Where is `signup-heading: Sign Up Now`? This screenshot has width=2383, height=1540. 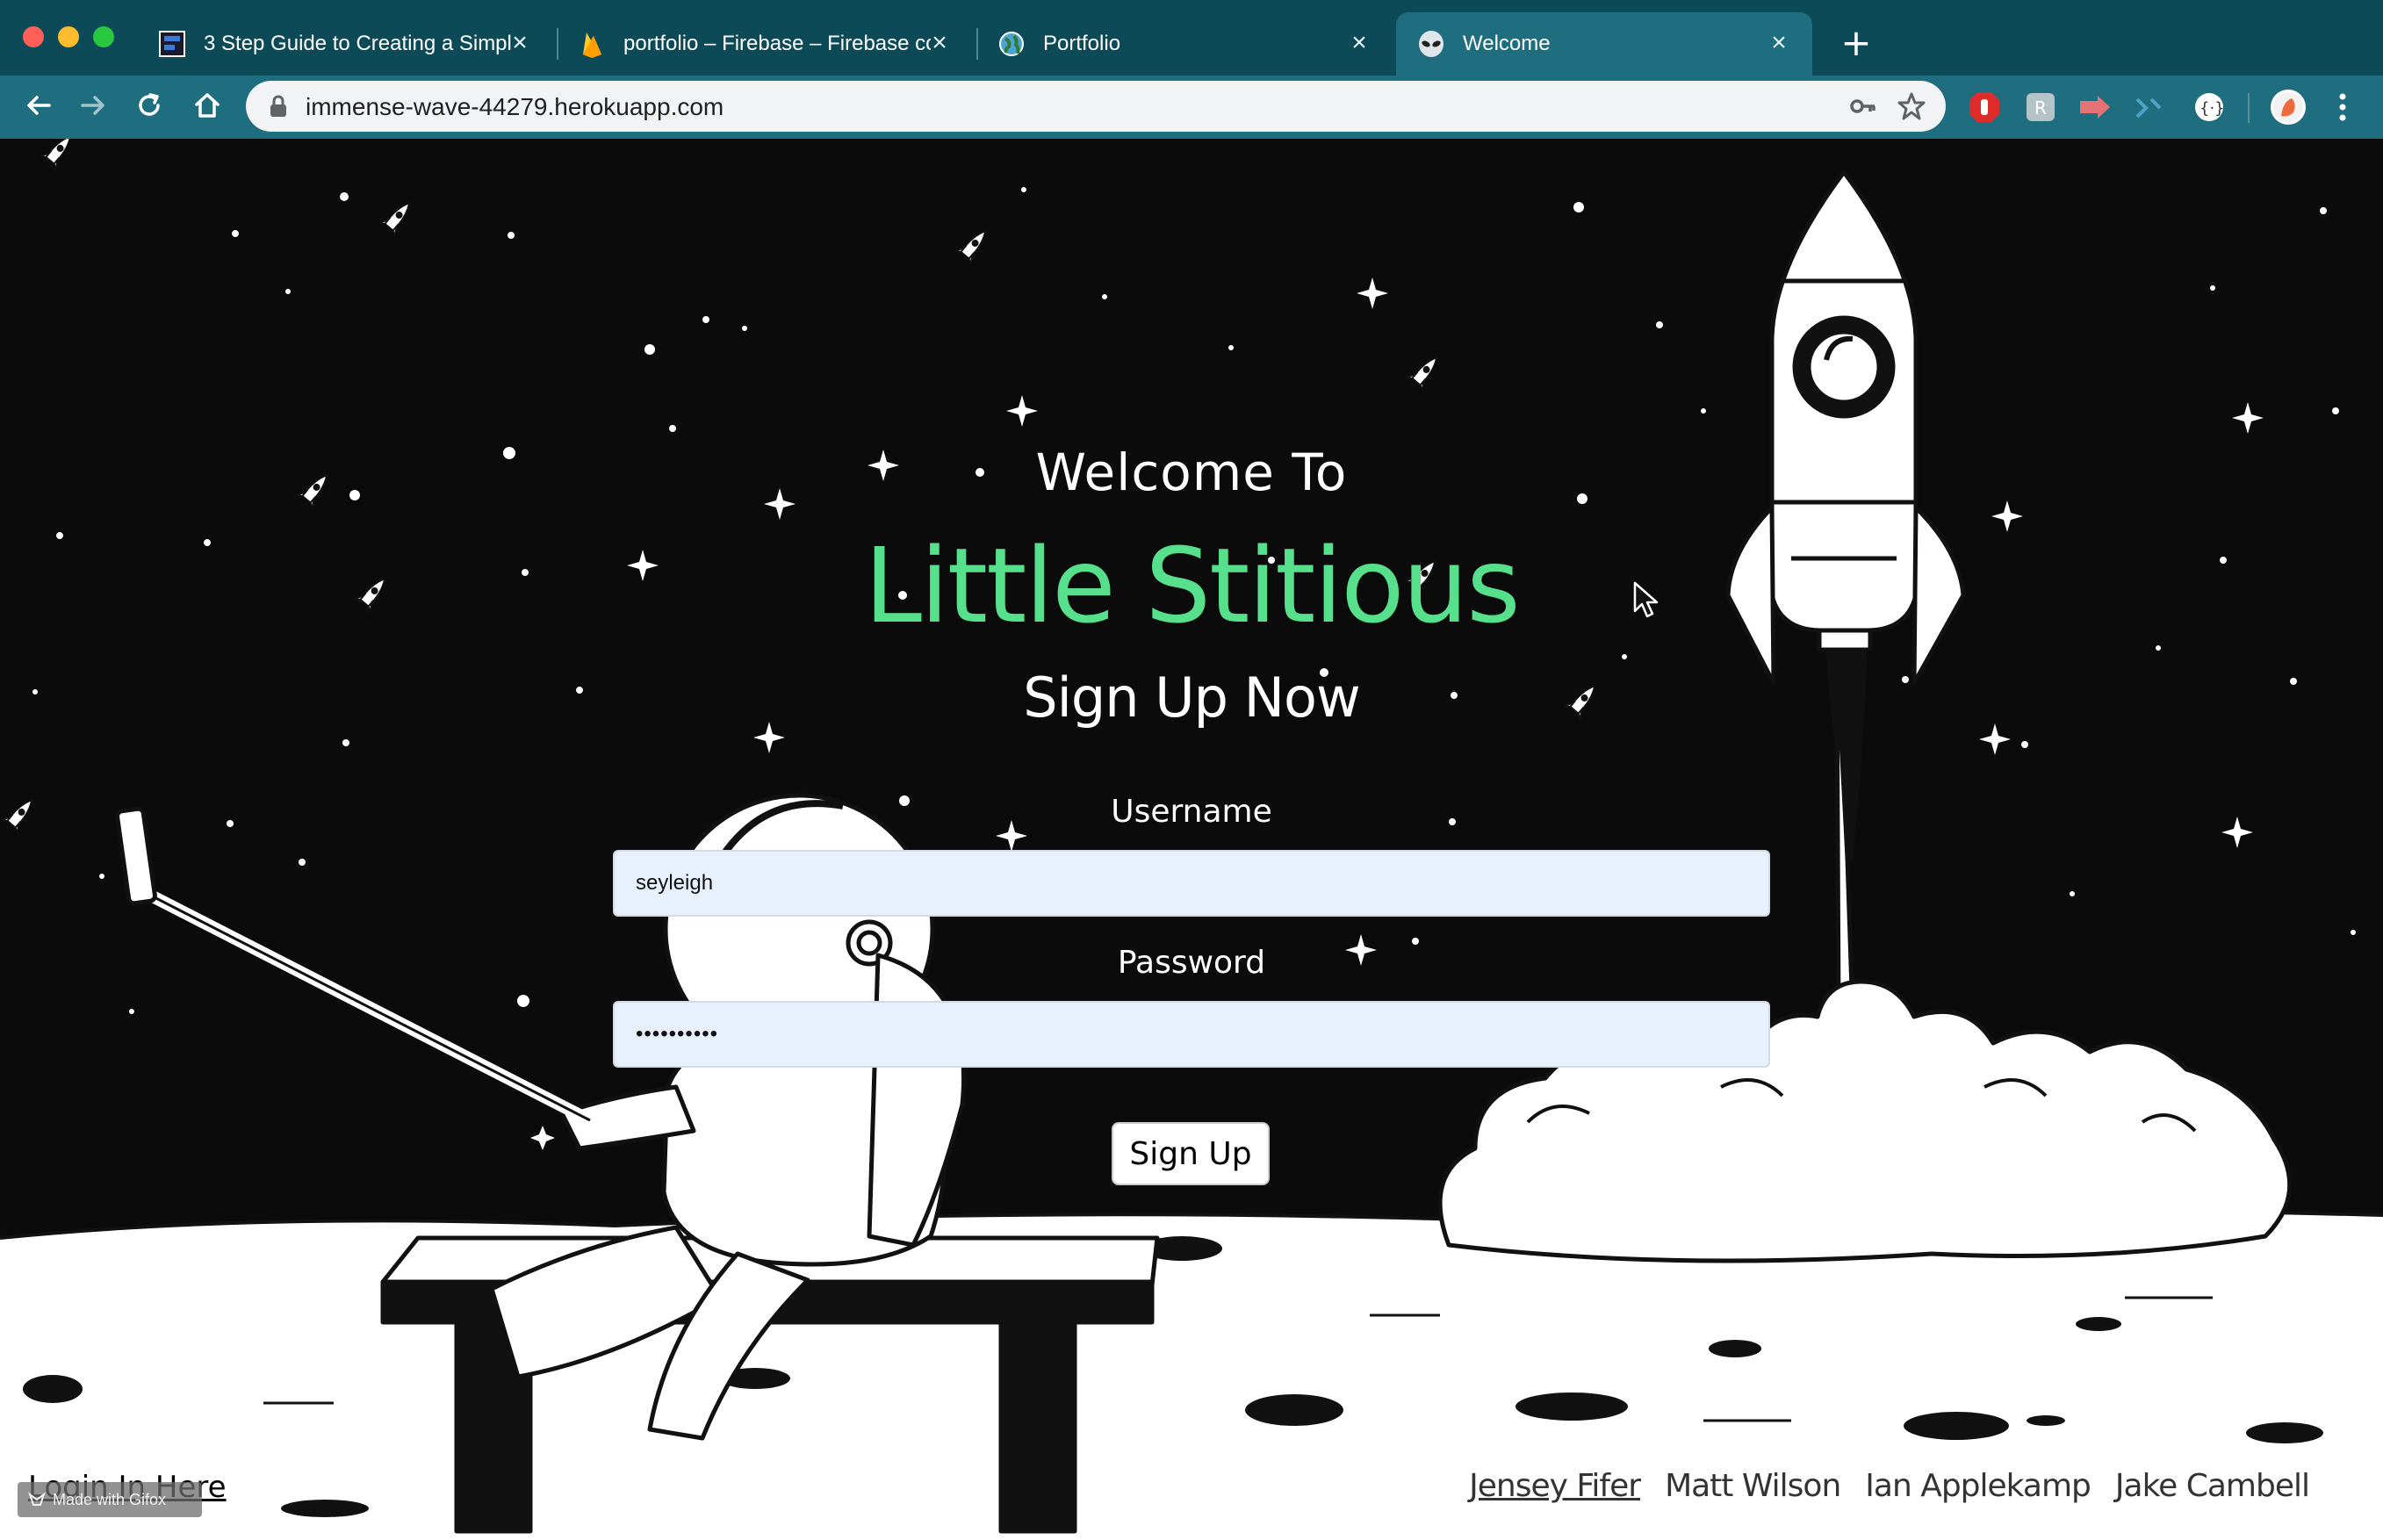
signup-heading: Sign Up Now is located at coordinates (1191, 698).